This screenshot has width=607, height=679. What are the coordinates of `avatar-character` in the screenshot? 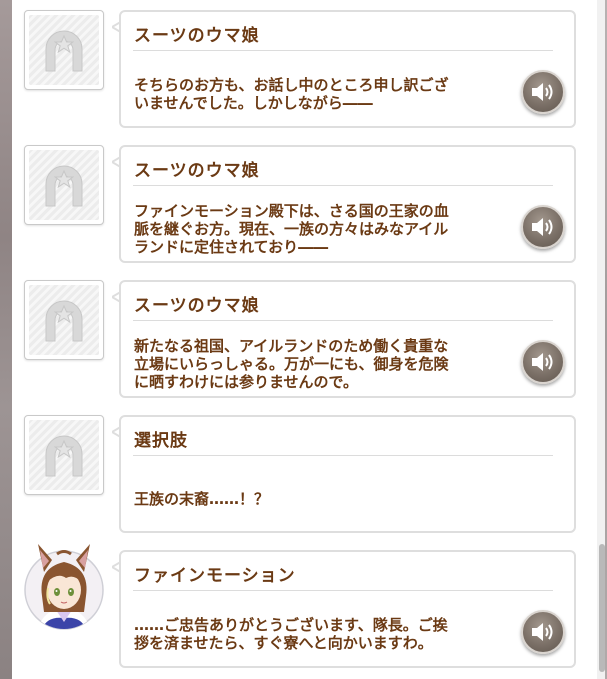 It's located at (64, 584).